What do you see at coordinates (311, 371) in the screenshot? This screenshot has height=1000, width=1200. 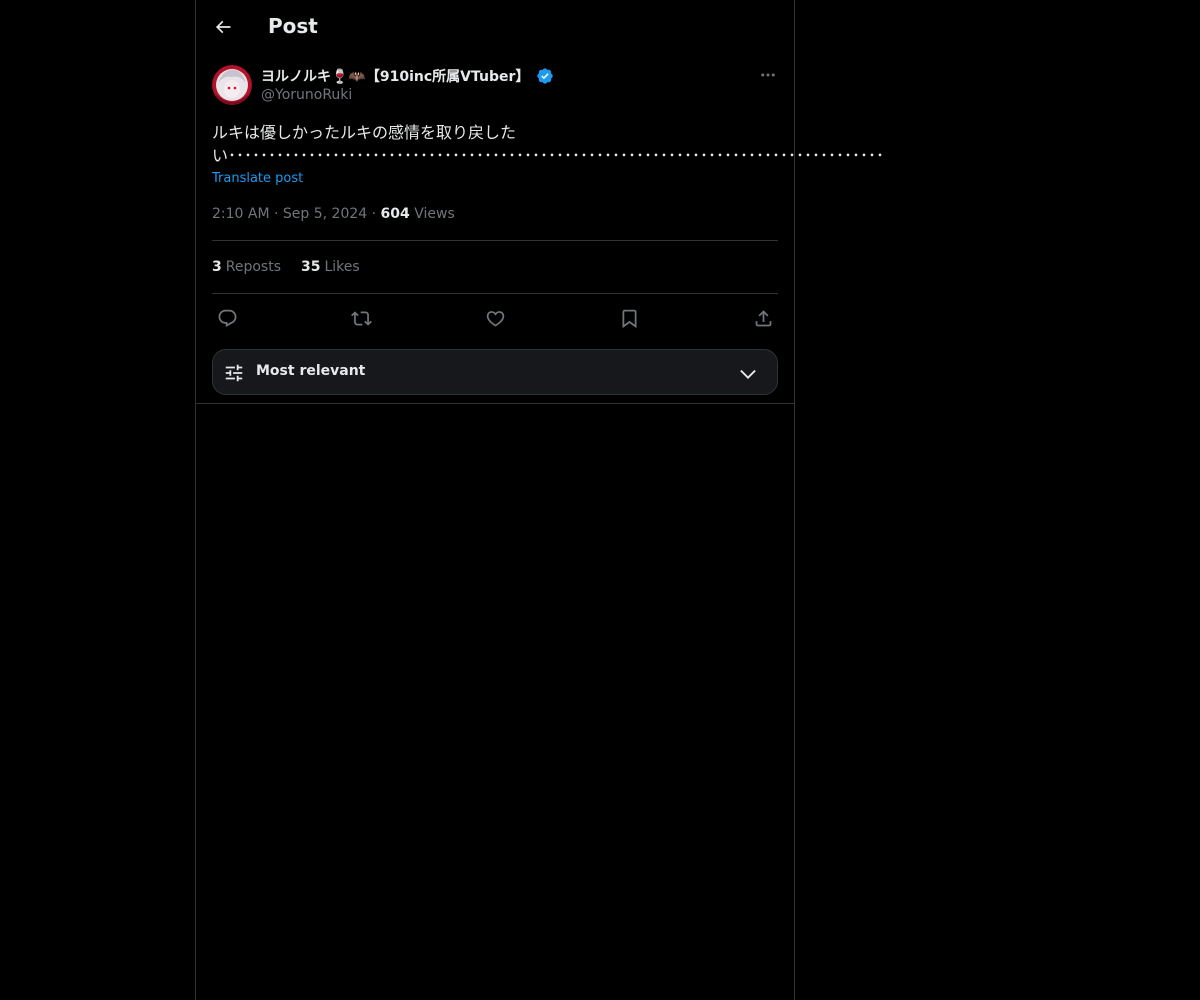 I see `sort-label: Most relevant` at bounding box center [311, 371].